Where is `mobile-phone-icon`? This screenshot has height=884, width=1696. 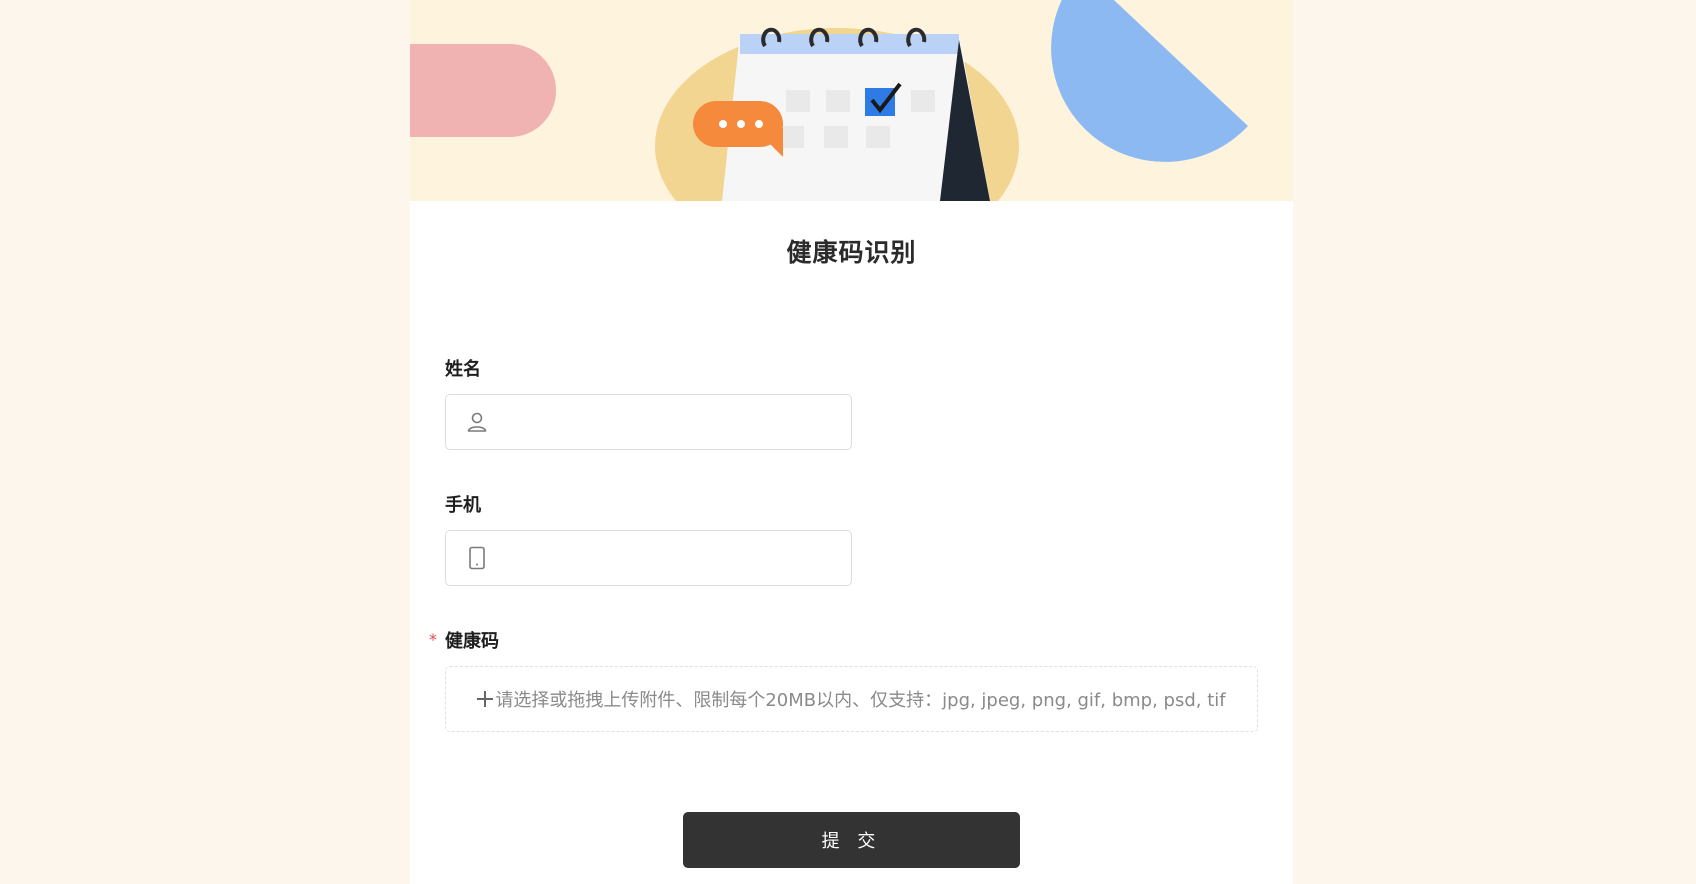
mobile-phone-icon is located at coordinates (477, 558).